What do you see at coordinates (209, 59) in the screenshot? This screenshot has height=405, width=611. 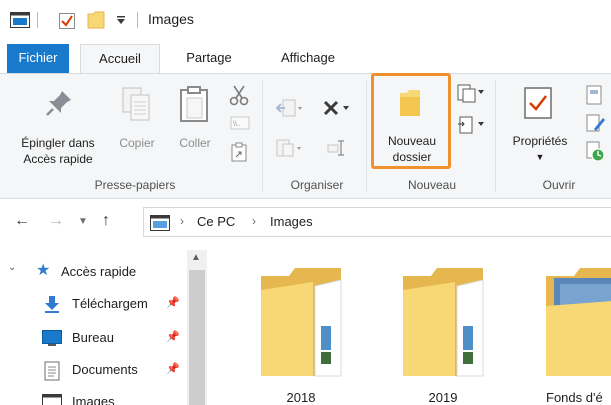 I see `tab-share: Partage` at bounding box center [209, 59].